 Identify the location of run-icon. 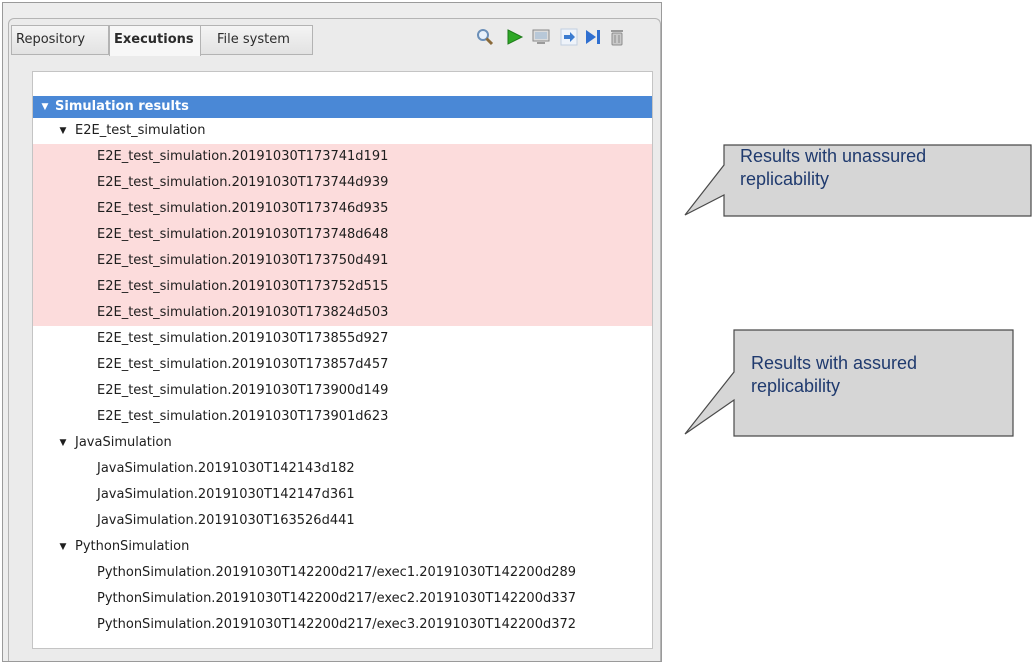
(515, 37).